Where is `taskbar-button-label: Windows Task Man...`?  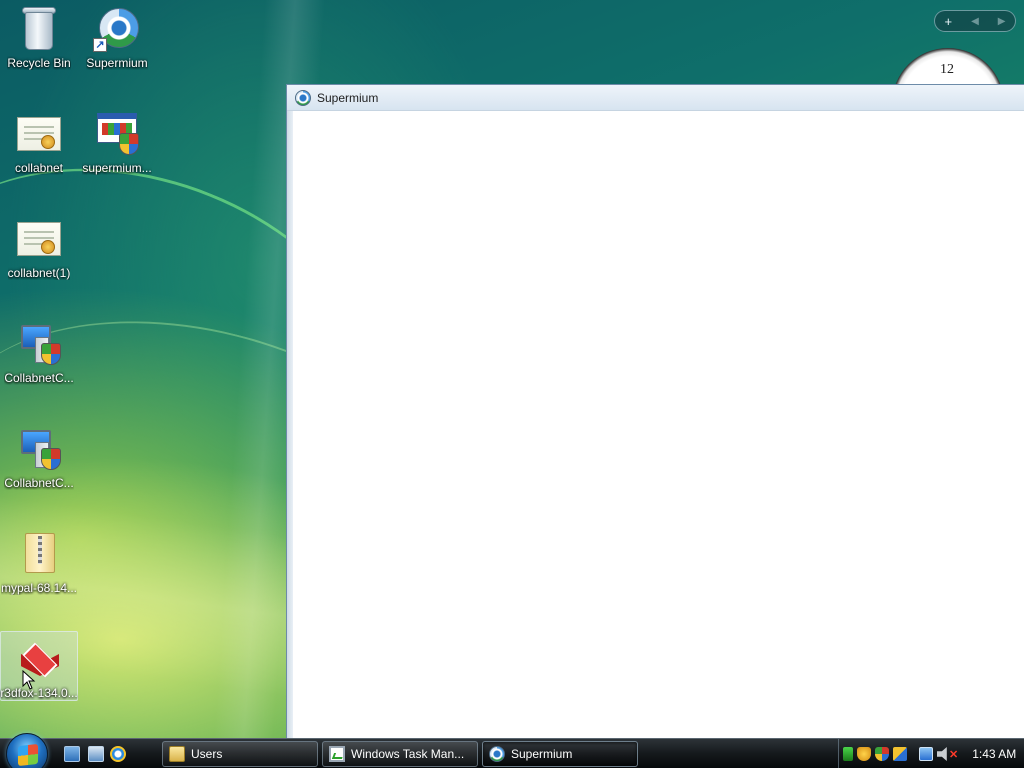
taskbar-button-label: Windows Task Man... is located at coordinates (408, 754).